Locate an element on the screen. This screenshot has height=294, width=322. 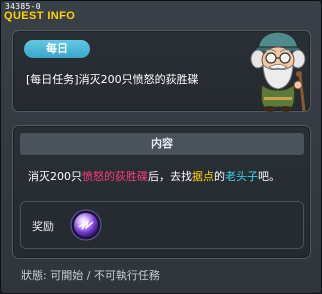
old-man-npc-icon is located at coordinates (278, 71).